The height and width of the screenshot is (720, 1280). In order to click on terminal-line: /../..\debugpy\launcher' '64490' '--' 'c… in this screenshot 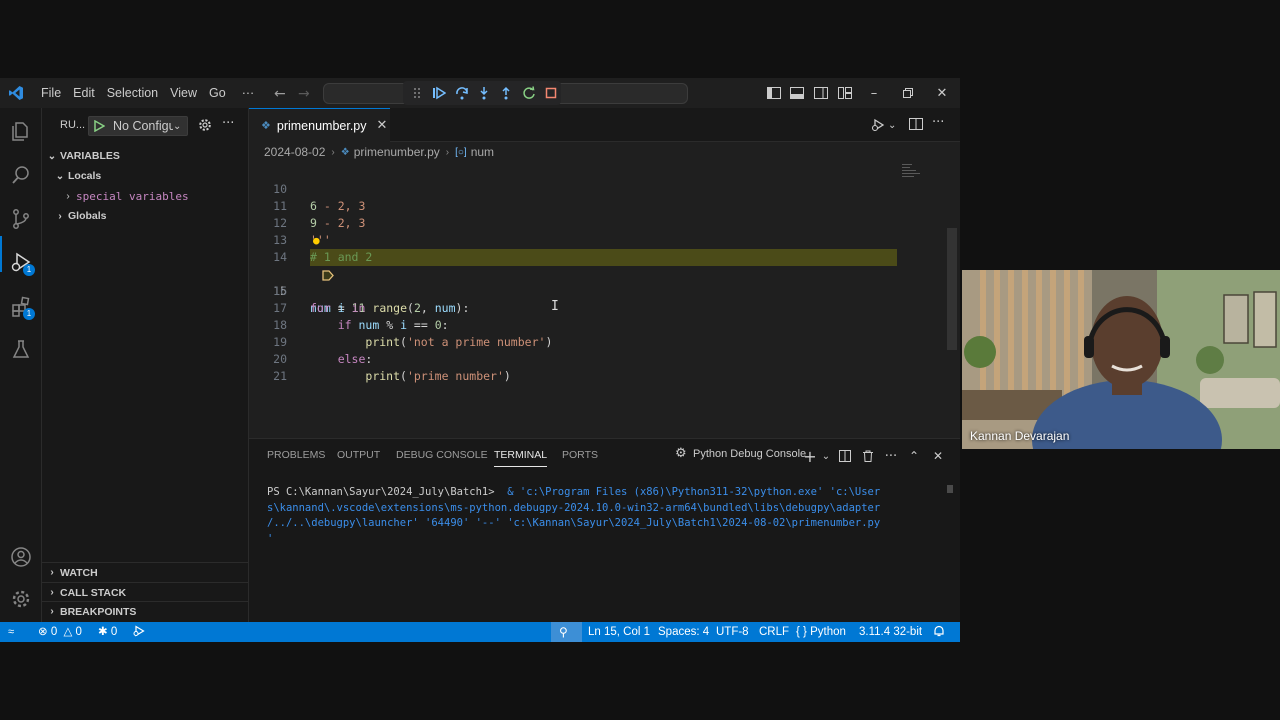, I will do `click(574, 523)`.